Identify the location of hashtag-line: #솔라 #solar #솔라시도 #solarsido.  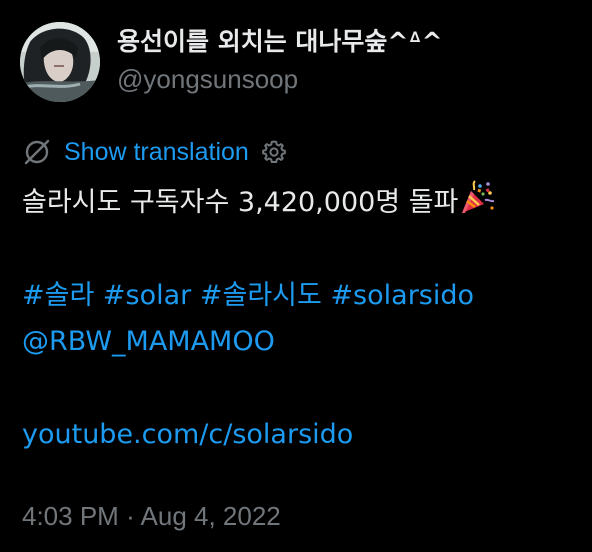
(302, 296).